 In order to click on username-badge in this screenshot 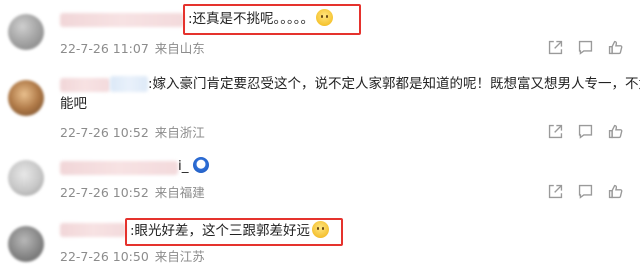, I will do `click(129, 84)`.